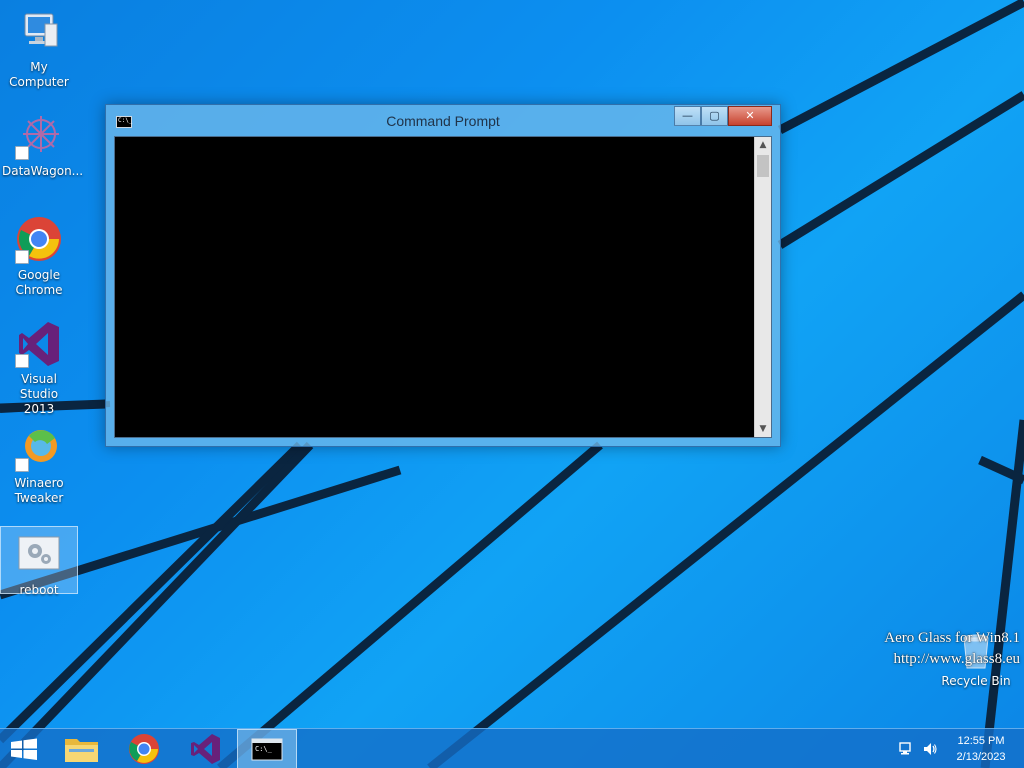 This screenshot has width=1024, height=768. I want to click on vertical-scrollbar: ▲ ▼, so click(762, 287).